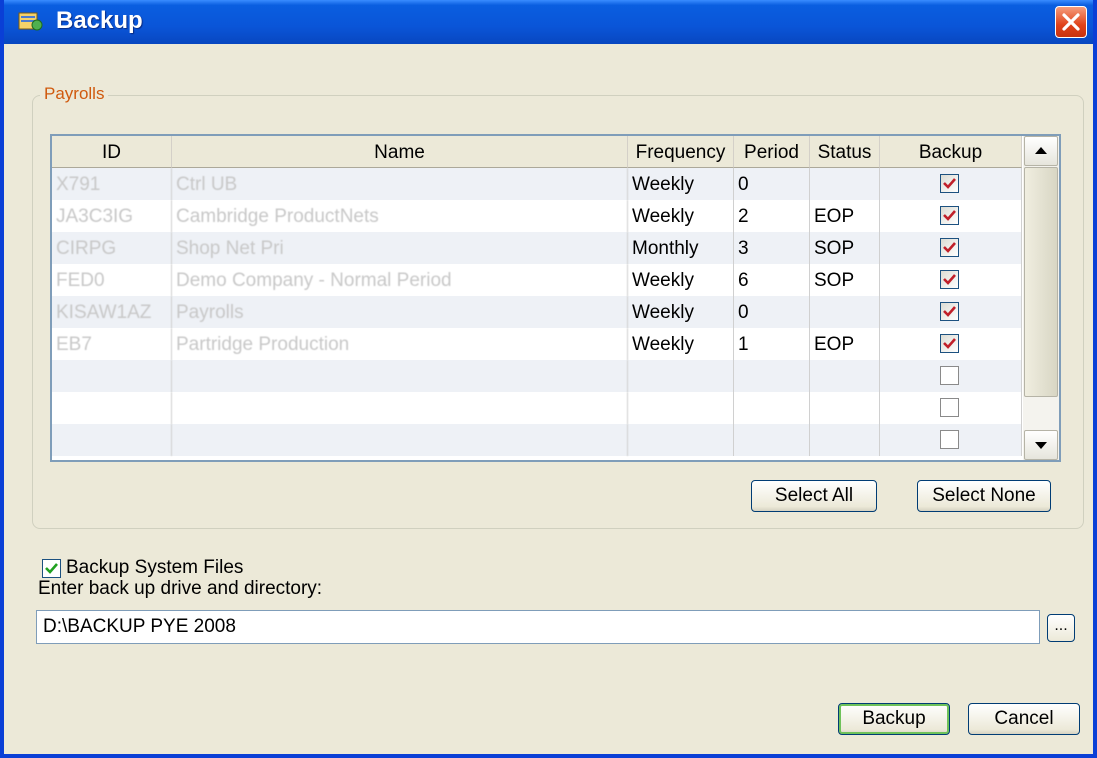  I want to click on scroll-up-button, so click(1041, 151).